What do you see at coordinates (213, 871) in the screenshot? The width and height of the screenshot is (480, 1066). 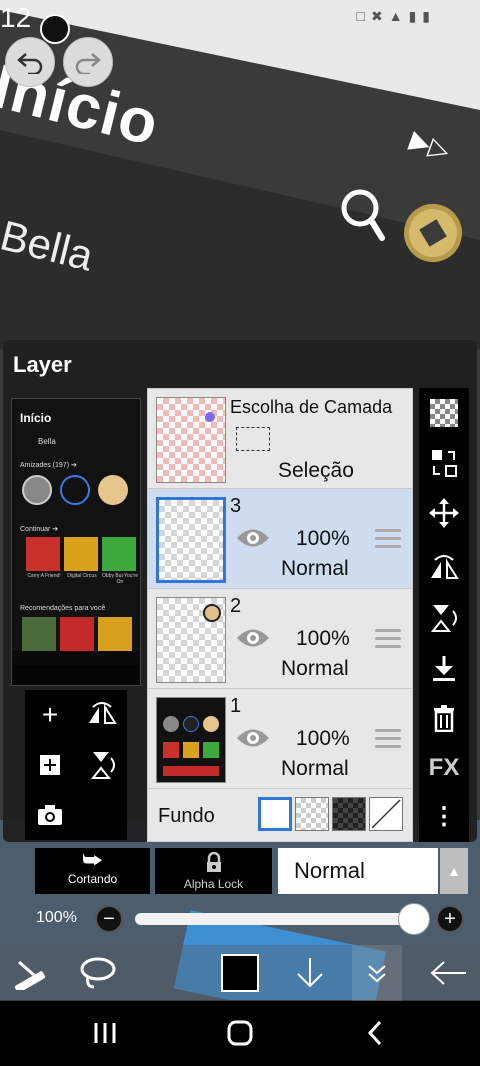 I see `alpha-lock-button: Alpha Lock` at bounding box center [213, 871].